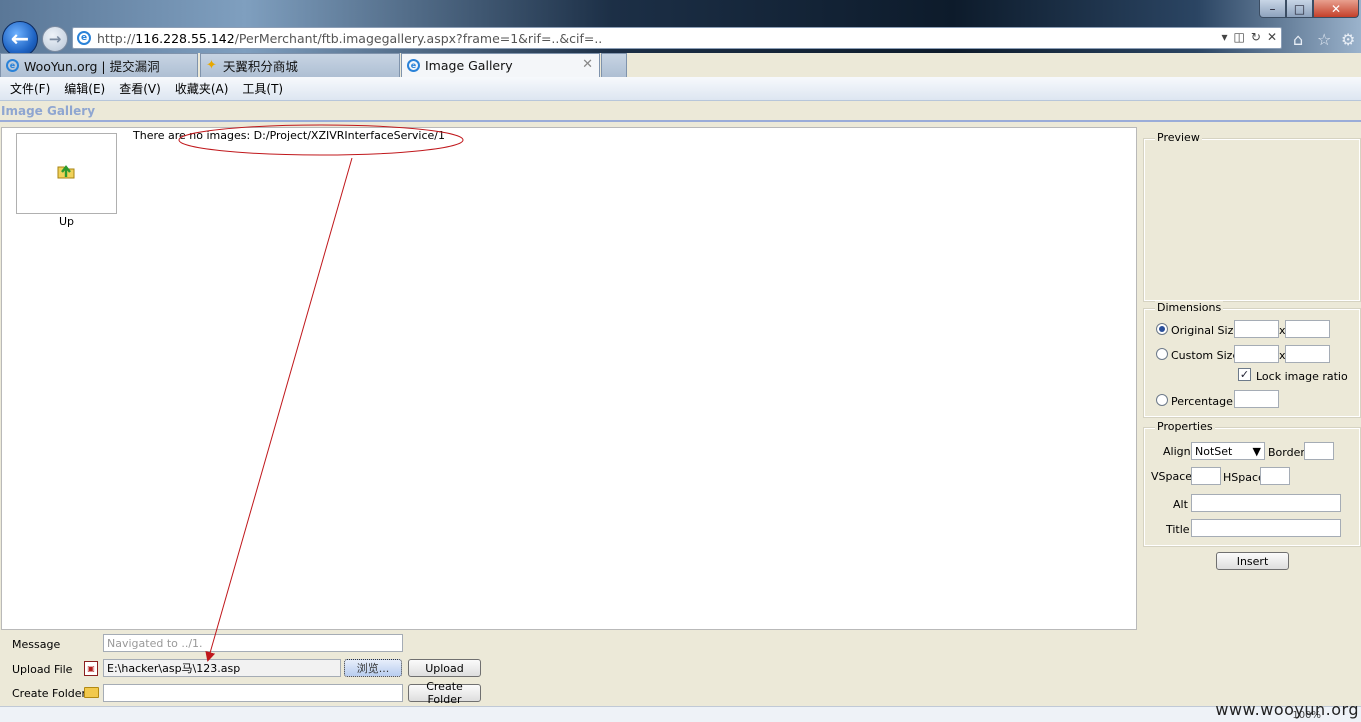 The image size is (1361, 722). I want to click on preview-group: Preview, so click(1252, 216).